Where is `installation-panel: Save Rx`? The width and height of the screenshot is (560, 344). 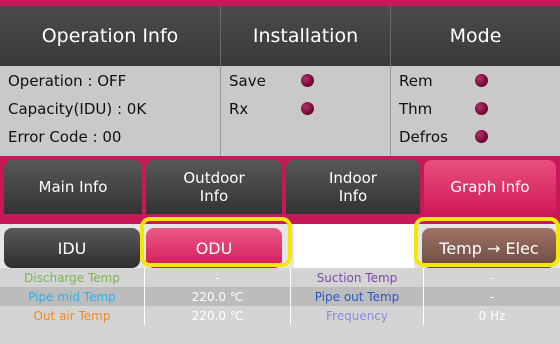
installation-panel: Save Rx is located at coordinates (306, 111).